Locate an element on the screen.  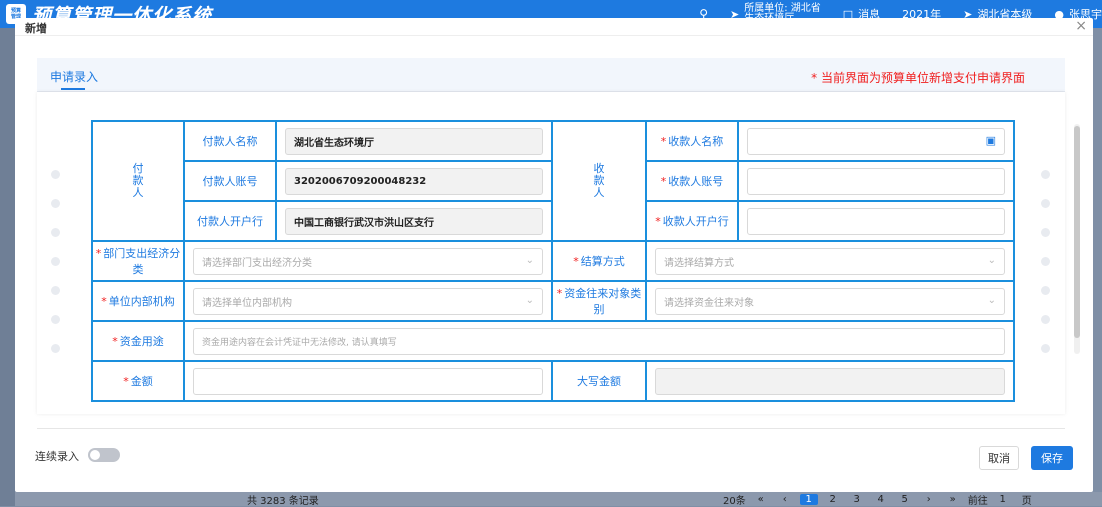
purpose-input: 资金用途内容在会计凭证中无法修改, 请认真填写 is located at coordinates (599, 341).